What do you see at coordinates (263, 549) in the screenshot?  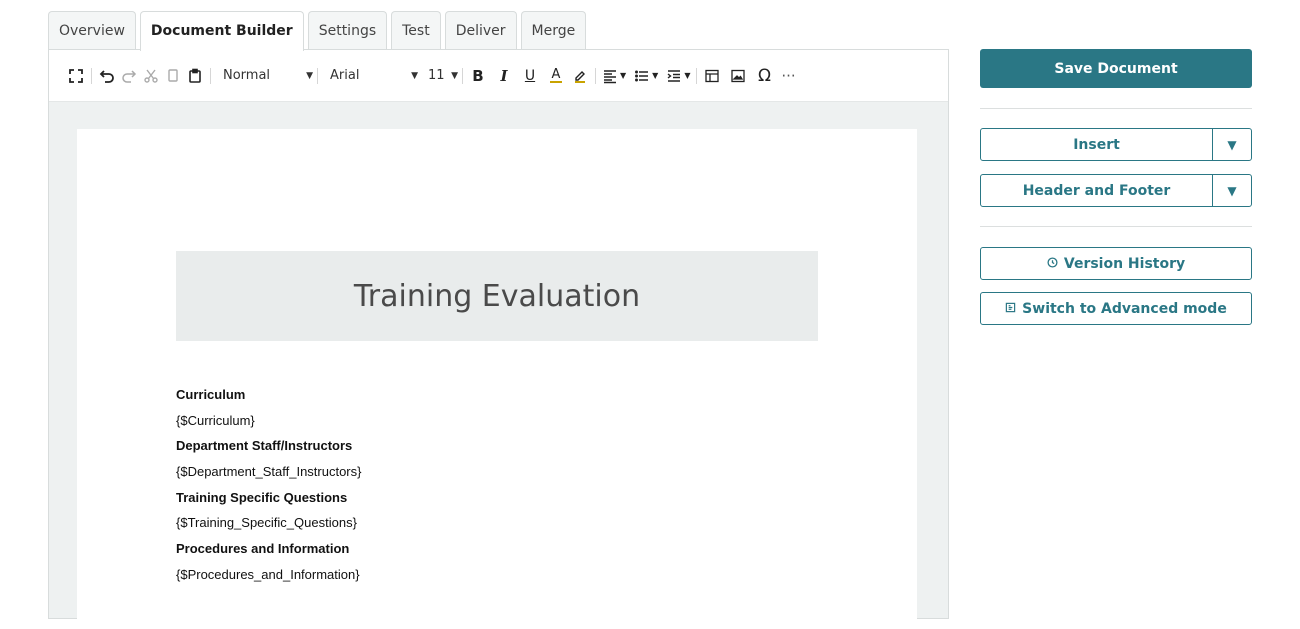 I see `section-heading: Procedures and Information` at bounding box center [263, 549].